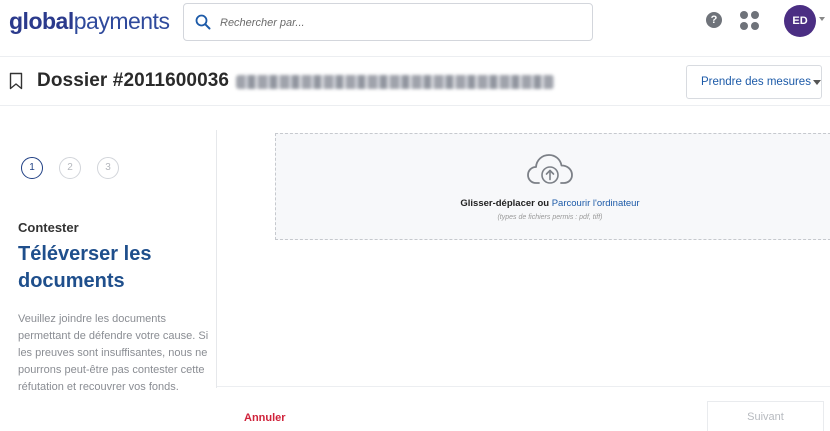 Image resolution: width=830 pixels, height=431 pixels. I want to click on search-box, so click(388, 22).